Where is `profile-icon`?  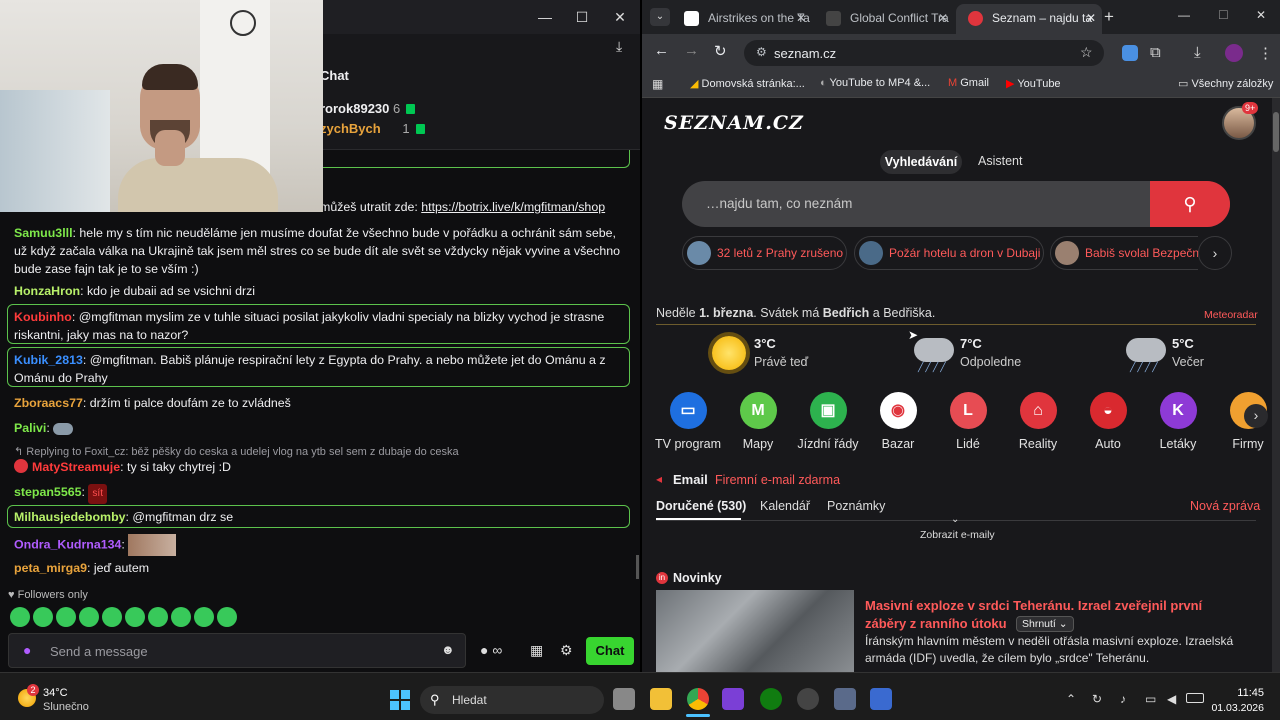 profile-icon is located at coordinates (1234, 53).